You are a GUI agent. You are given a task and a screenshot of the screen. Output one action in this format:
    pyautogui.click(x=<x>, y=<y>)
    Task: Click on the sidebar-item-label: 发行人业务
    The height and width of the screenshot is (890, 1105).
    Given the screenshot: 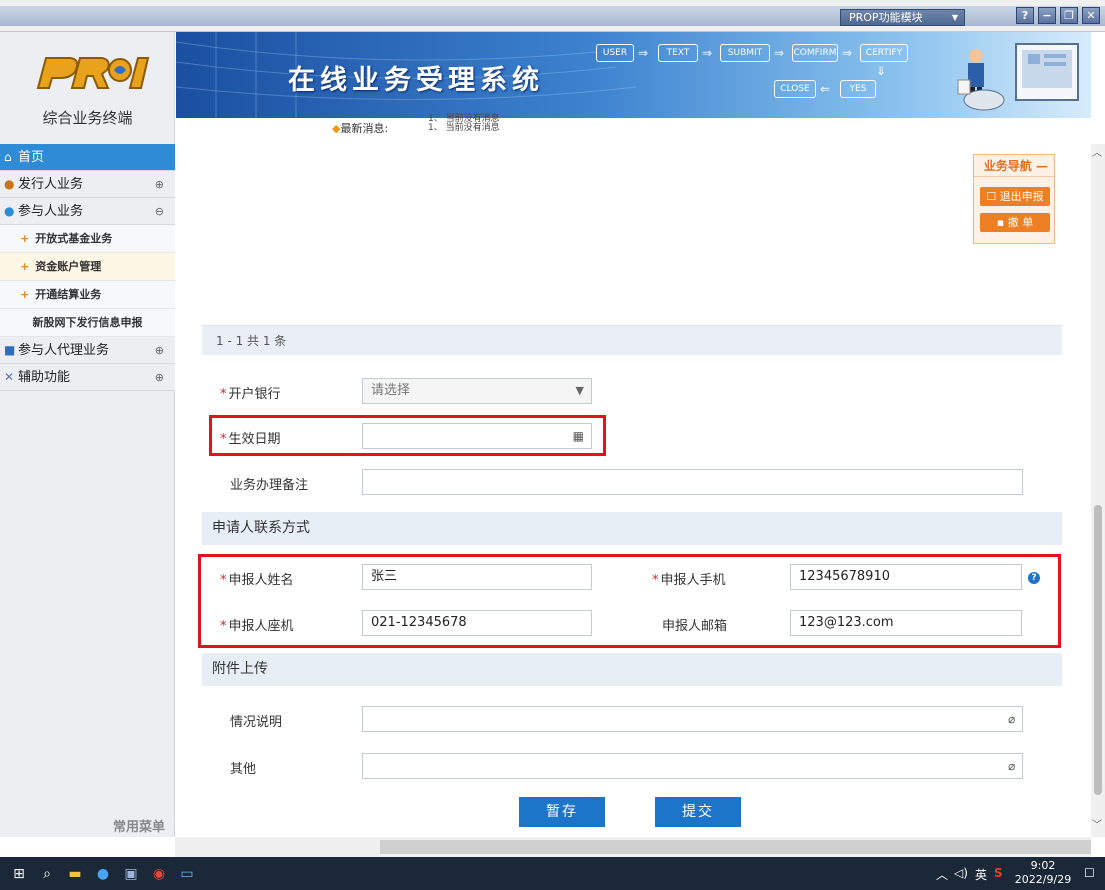 What is the action you would take?
    pyautogui.click(x=51, y=184)
    